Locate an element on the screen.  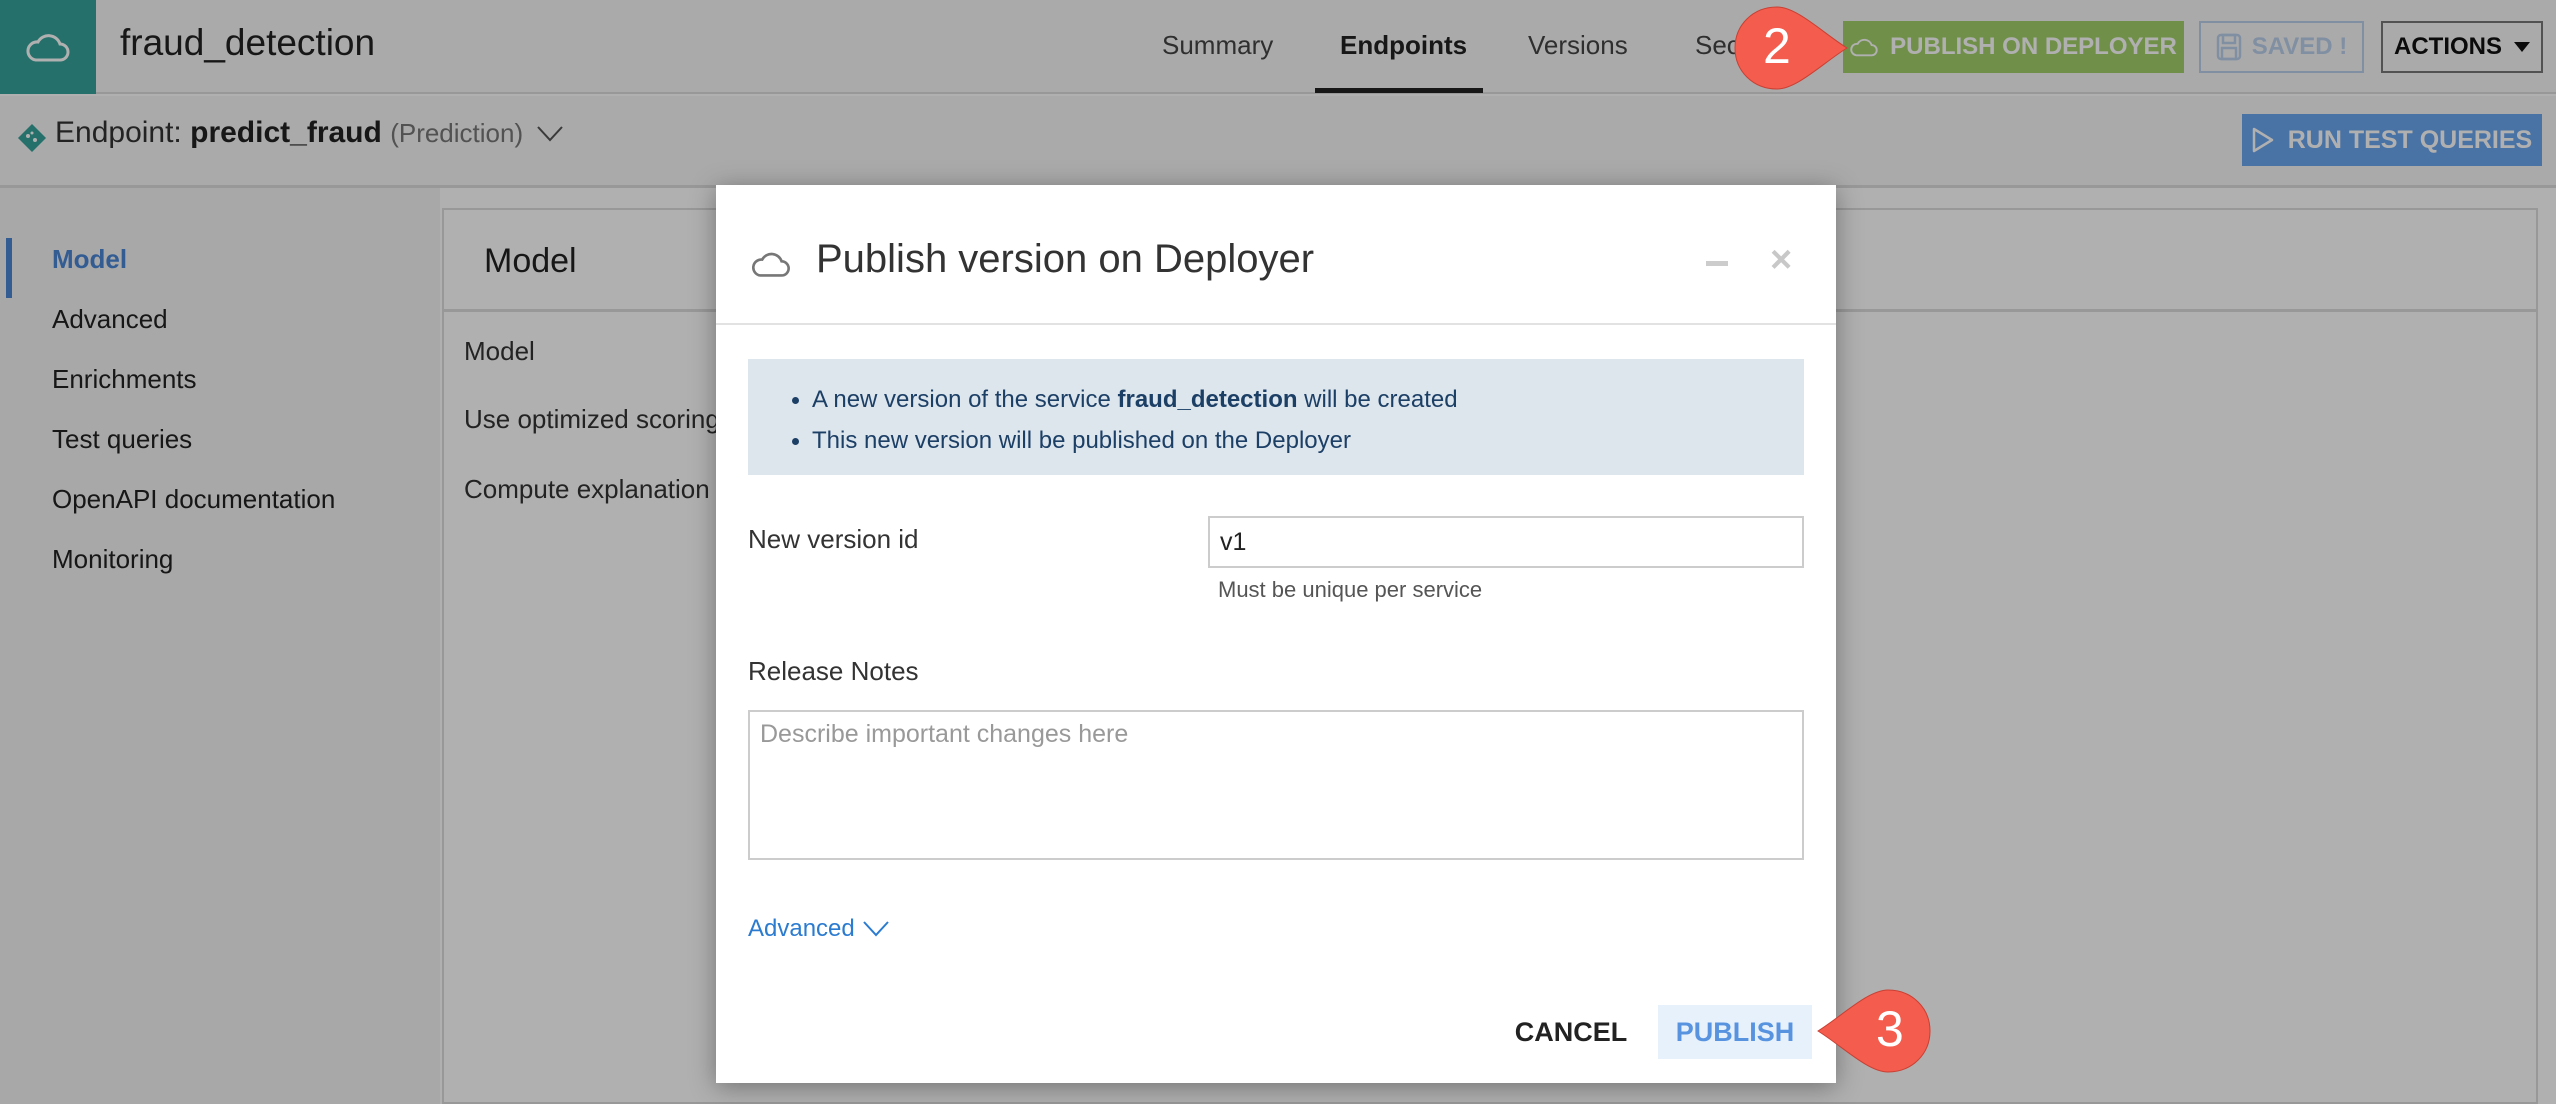
callout-step-2: 2 is located at coordinates (1793, 48).